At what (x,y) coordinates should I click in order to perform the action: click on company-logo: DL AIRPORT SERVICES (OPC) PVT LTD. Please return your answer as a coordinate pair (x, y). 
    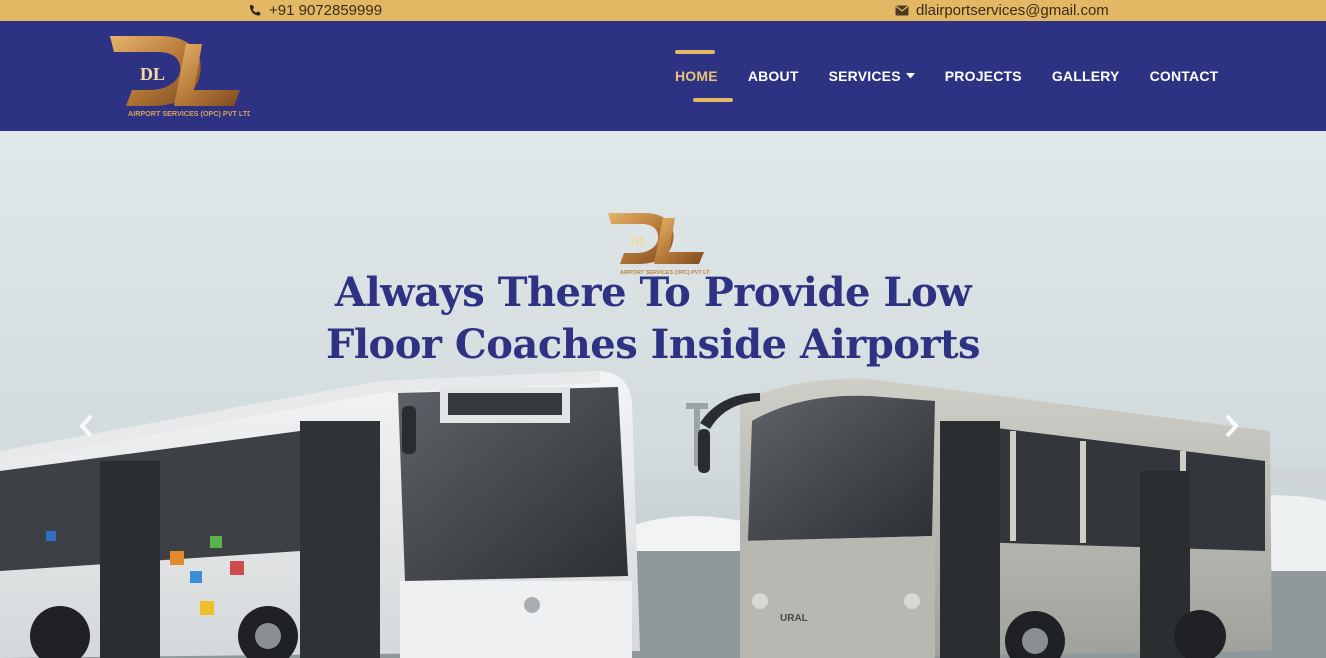
    Looking at the image, I should click on (179, 77).